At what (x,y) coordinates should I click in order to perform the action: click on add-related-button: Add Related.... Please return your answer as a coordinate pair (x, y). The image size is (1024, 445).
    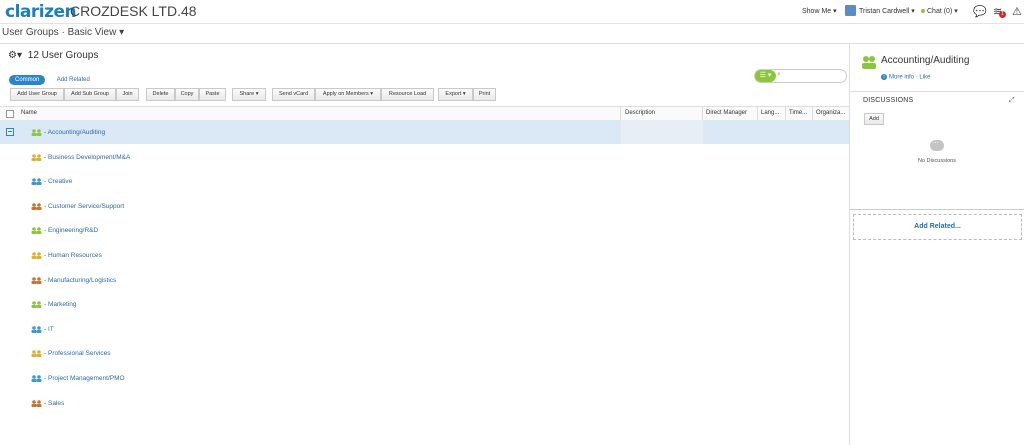
    Looking at the image, I should click on (937, 227).